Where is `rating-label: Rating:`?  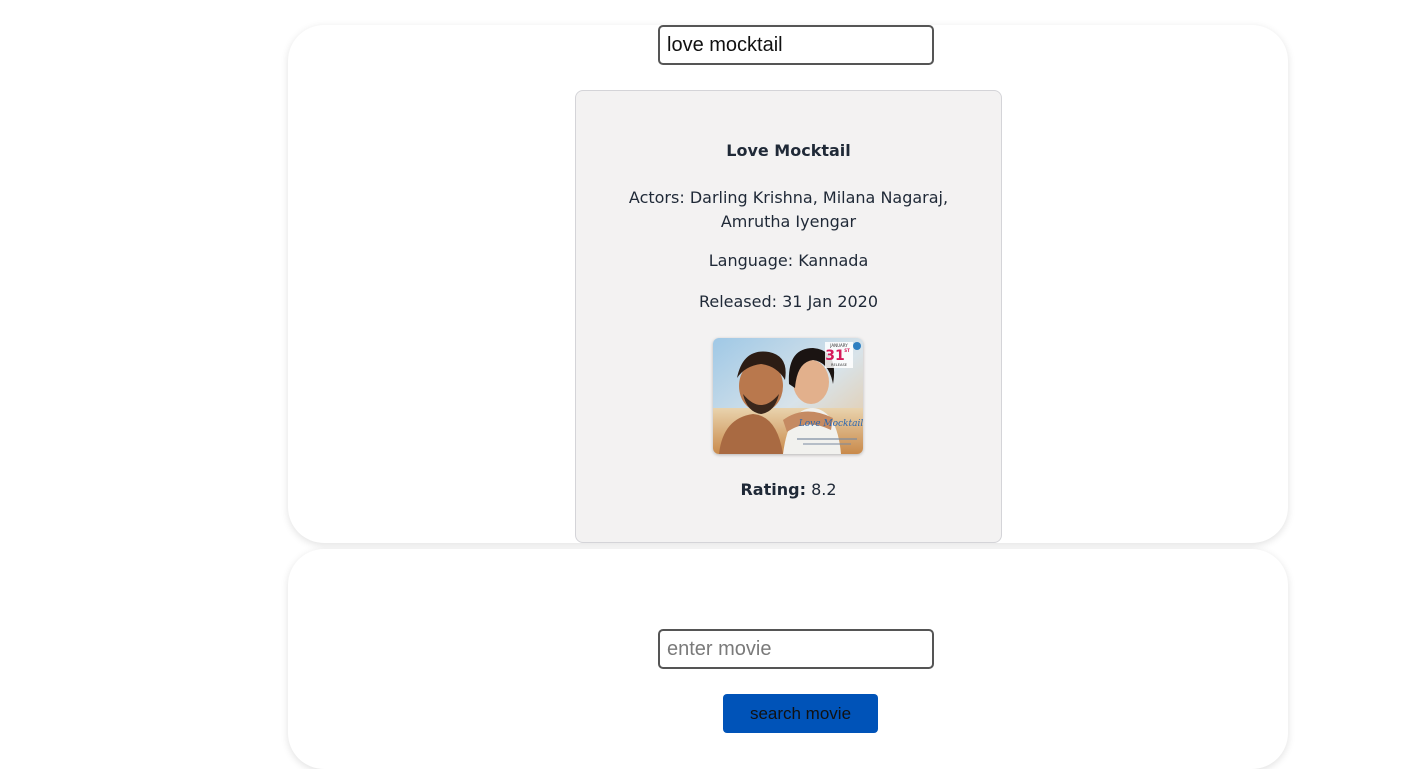
rating-label: Rating: is located at coordinates (773, 489).